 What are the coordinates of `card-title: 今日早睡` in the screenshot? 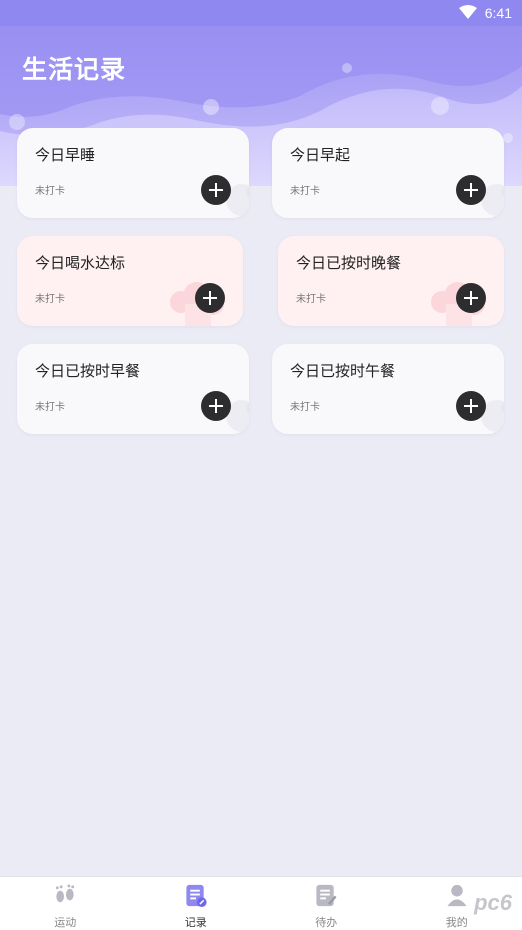 It's located at (65, 155).